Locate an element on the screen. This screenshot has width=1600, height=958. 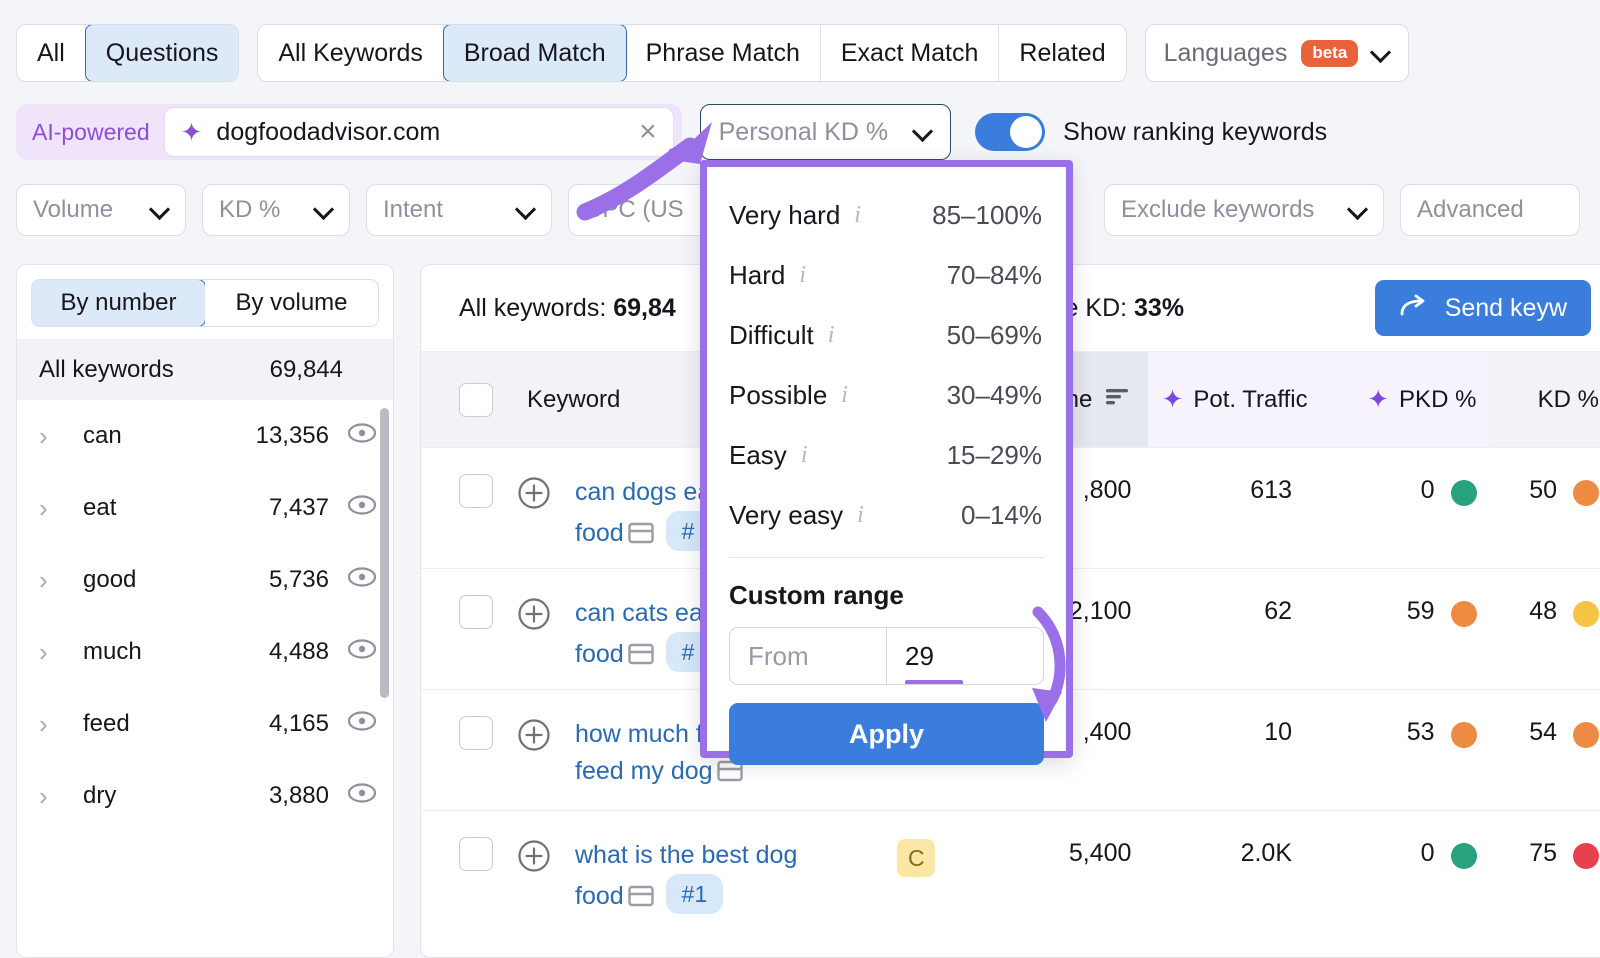
range-from-input: From is located at coordinates (808, 656).